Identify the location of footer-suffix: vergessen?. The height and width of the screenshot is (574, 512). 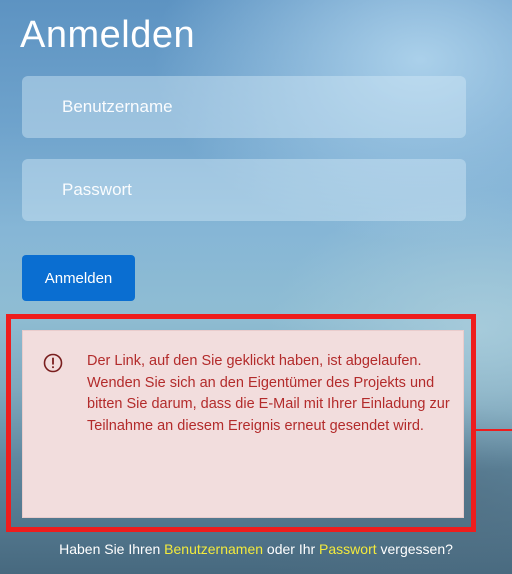
(414, 549).